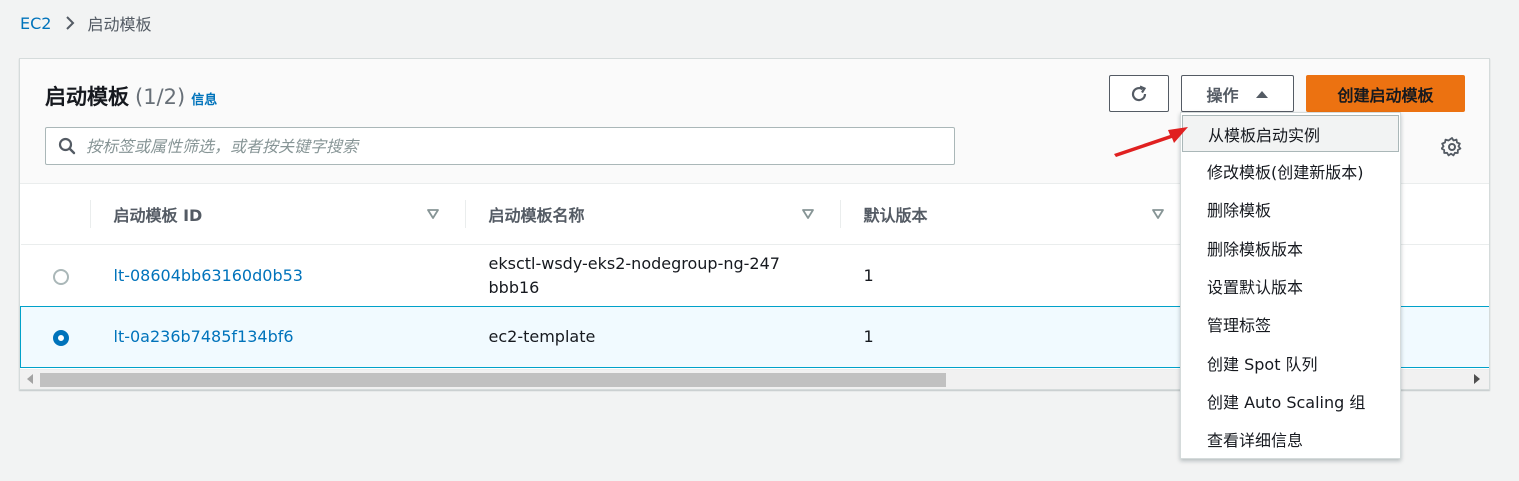 Image resolution: width=1519 pixels, height=481 pixels. What do you see at coordinates (536, 215) in the screenshot?
I see `column-header-label: 启动模板名称` at bounding box center [536, 215].